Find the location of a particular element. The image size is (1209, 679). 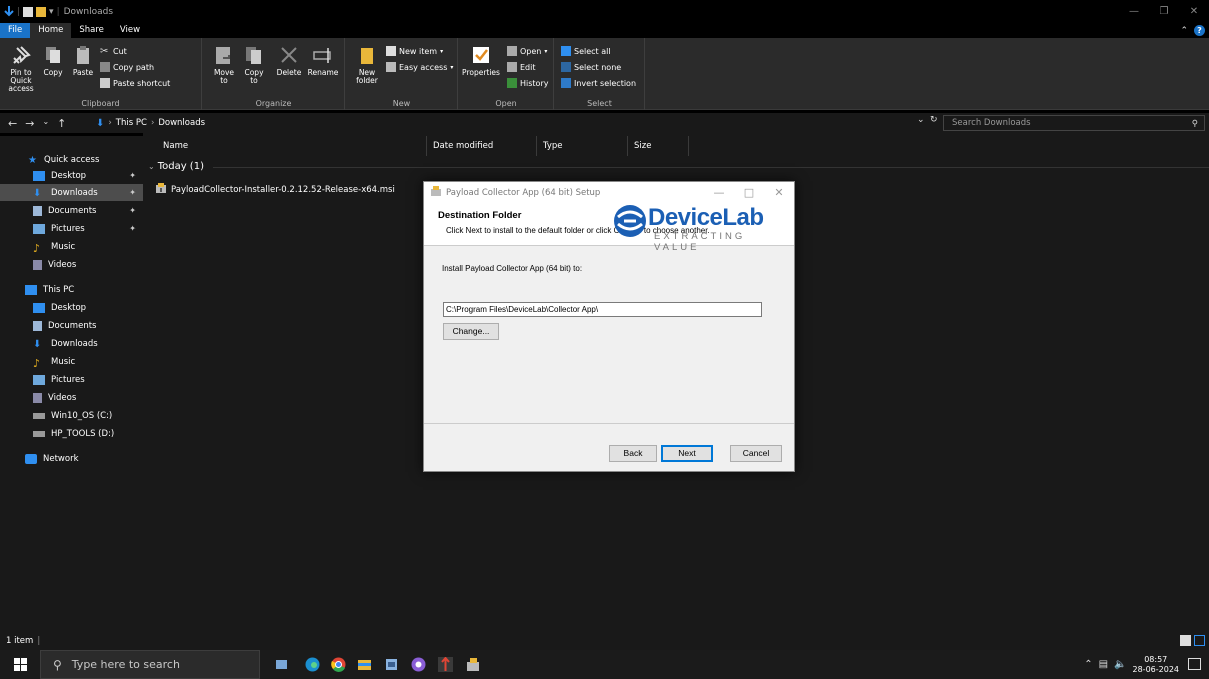

maximize-button: ❐ is located at coordinates (1164, 11).